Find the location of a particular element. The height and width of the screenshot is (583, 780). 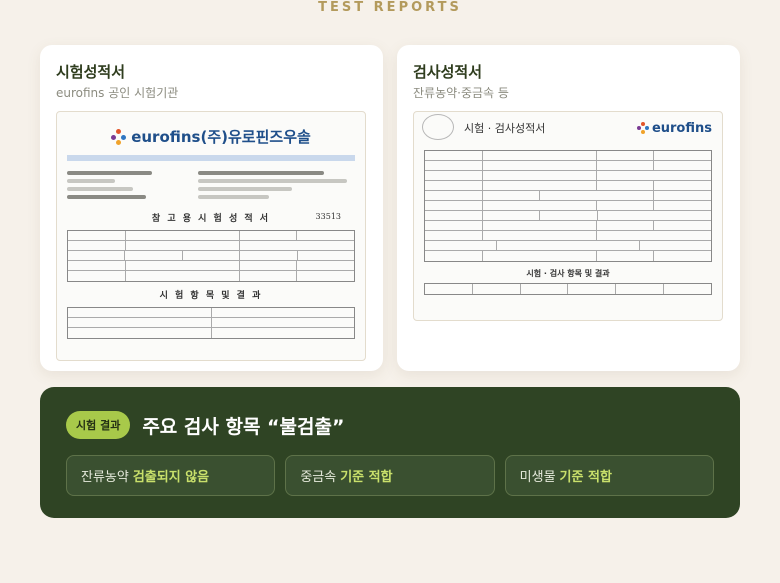

result-item-label: 잔류농약 is located at coordinates (105, 477).